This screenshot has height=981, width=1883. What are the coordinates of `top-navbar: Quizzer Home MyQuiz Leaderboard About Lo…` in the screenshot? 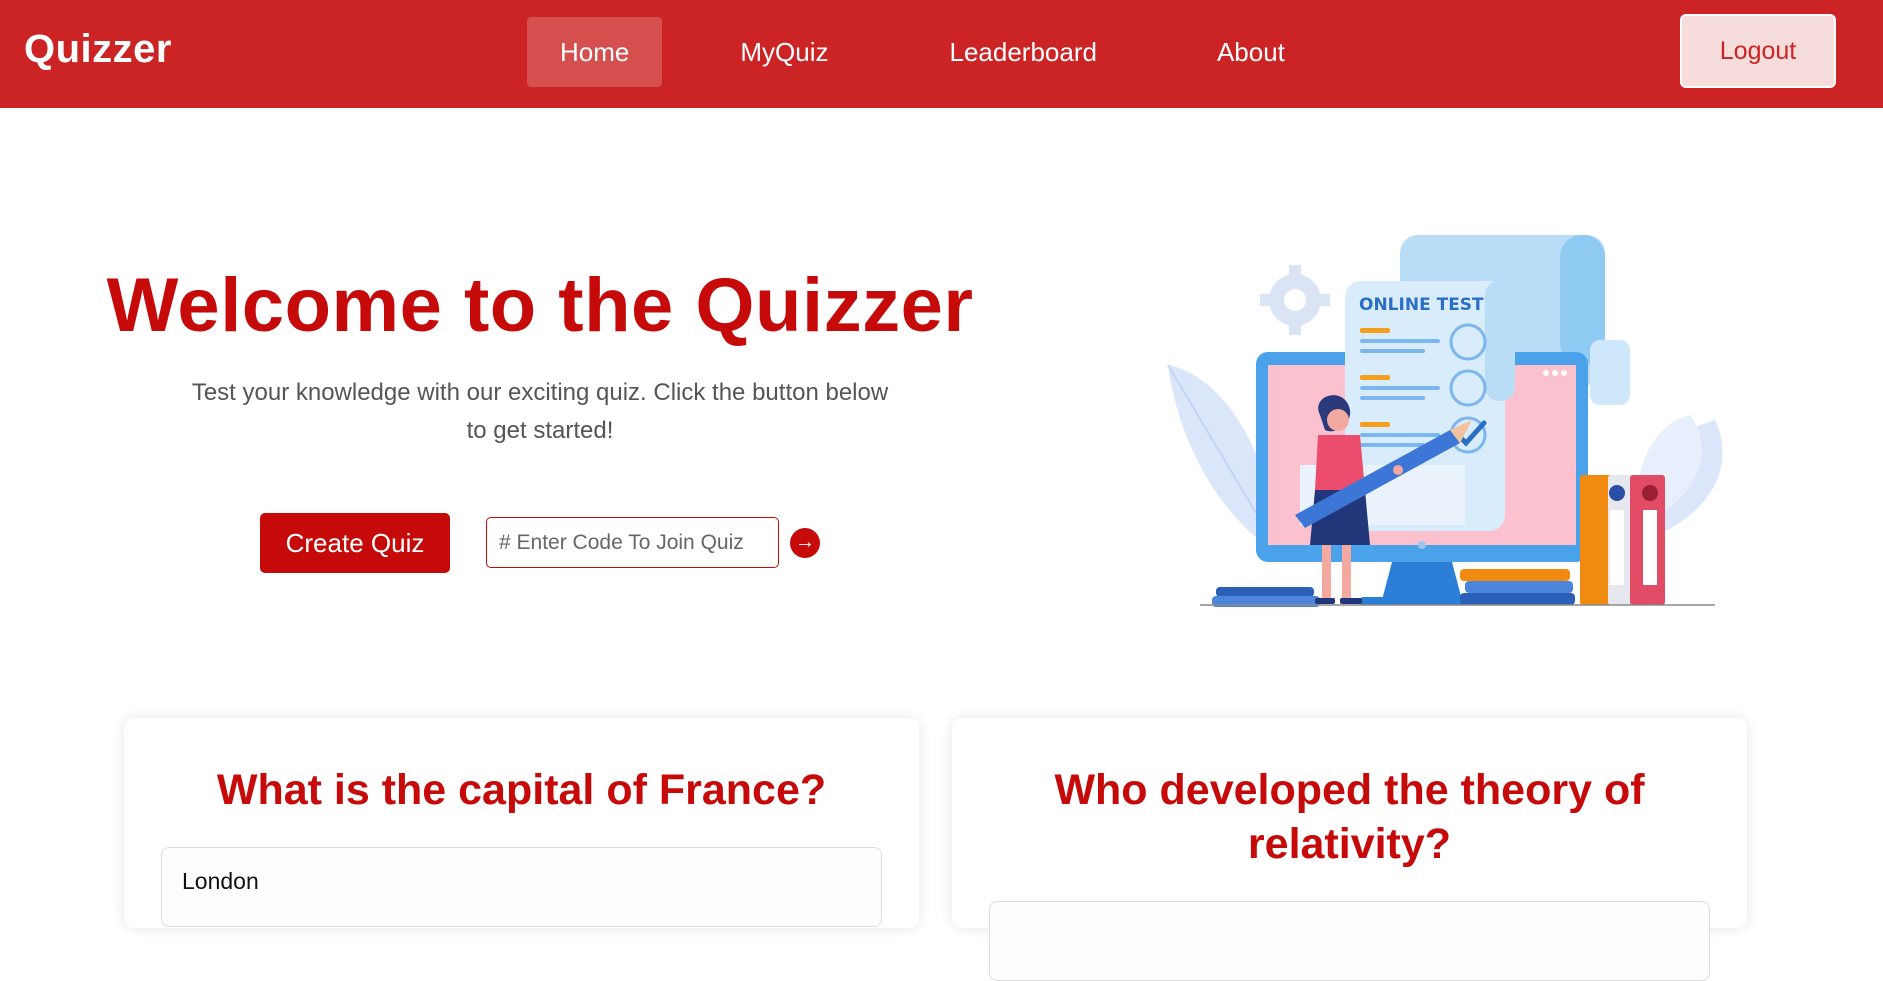 It's located at (941, 54).